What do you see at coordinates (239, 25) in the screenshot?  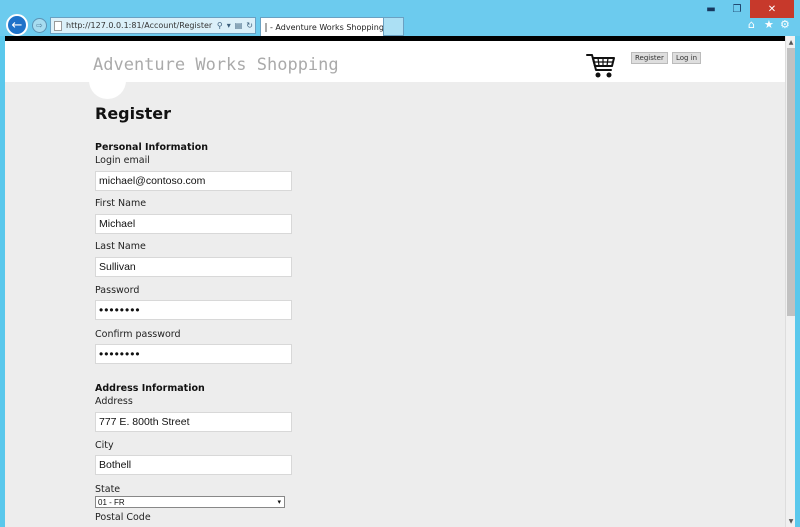 I see `compatibility-view-icon: ▤` at bounding box center [239, 25].